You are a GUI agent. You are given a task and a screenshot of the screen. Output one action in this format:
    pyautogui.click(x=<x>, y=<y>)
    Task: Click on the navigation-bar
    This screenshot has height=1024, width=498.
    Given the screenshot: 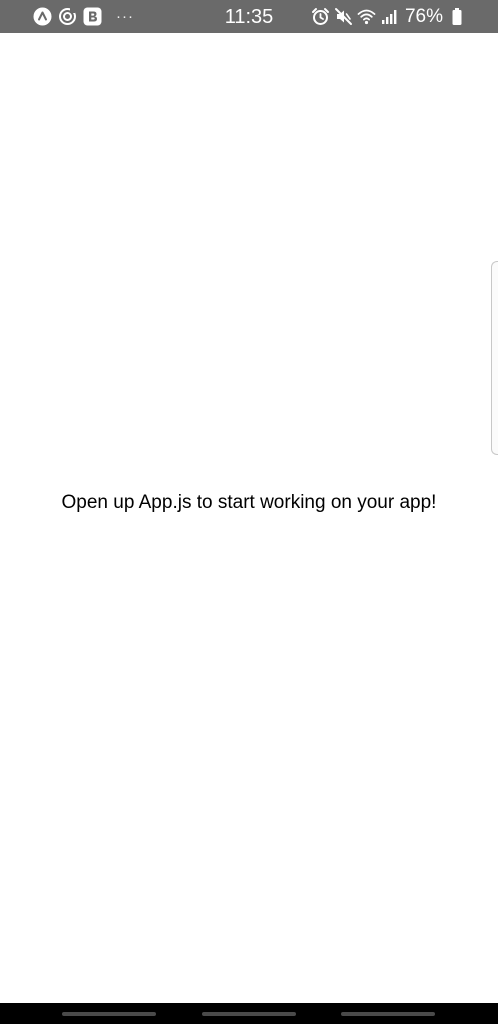 What is the action you would take?
    pyautogui.click(x=249, y=1013)
    